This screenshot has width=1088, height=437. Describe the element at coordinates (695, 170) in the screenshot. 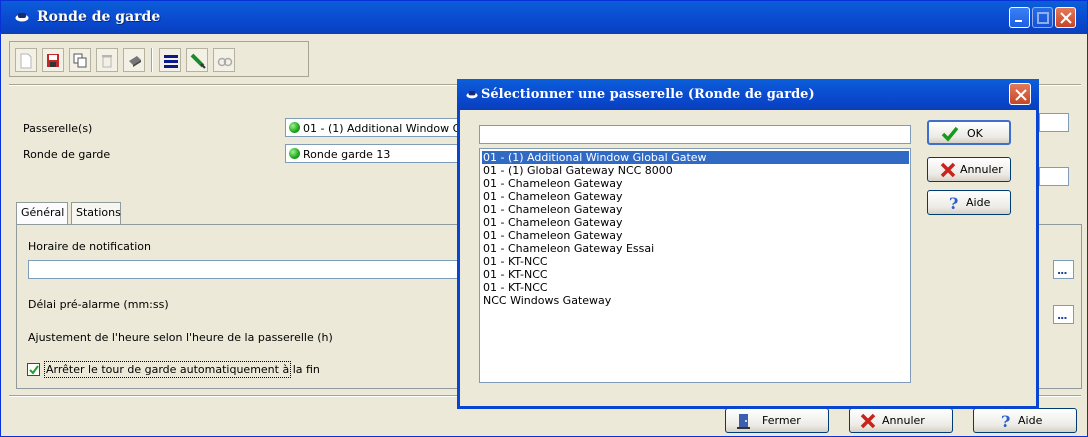

I see `list-item: 01 - (1) Global Gateway NCC 8000` at that location.